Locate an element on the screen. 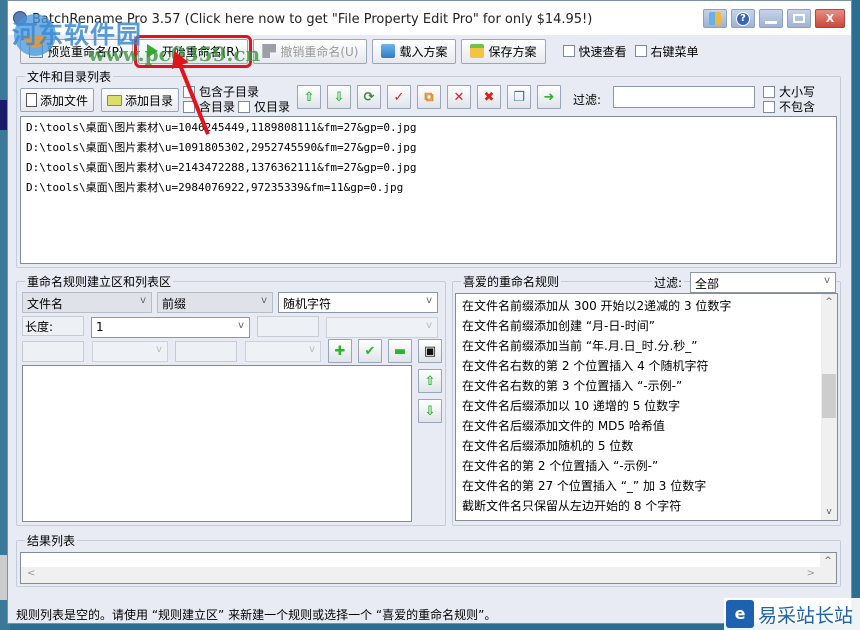  minimize-icon is located at coordinates (771, 22).